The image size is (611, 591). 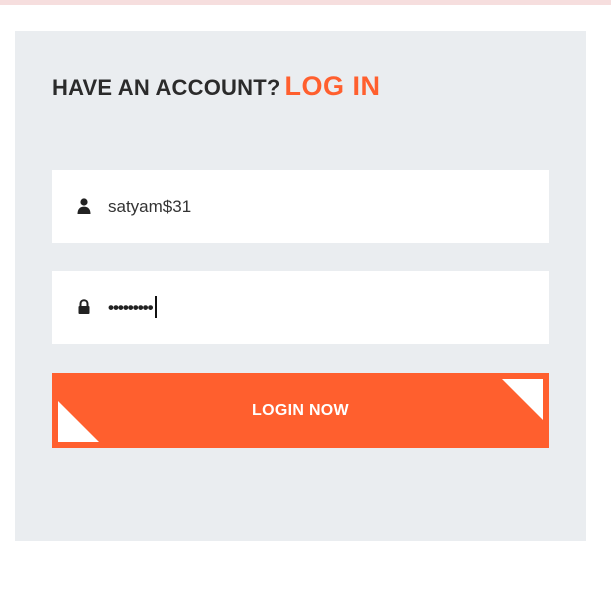 I want to click on heading-prefix: HAVE AN ACCOUNT?, so click(x=166, y=87).